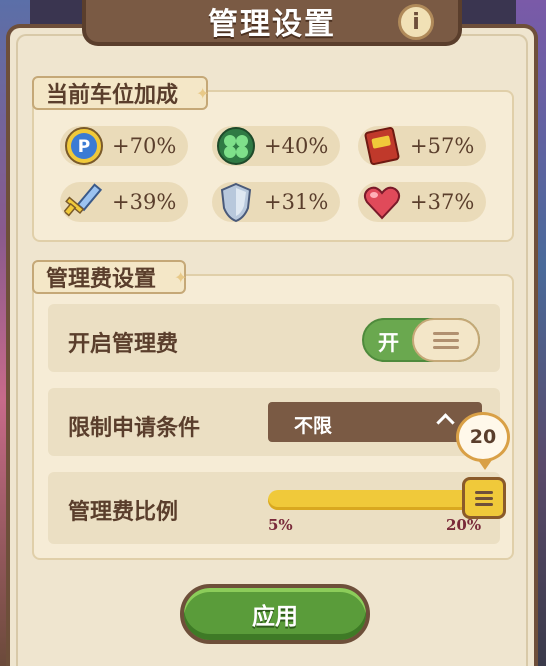  Describe the element at coordinates (272, 24) in the screenshot. I see `page-title: 管理设置` at that location.